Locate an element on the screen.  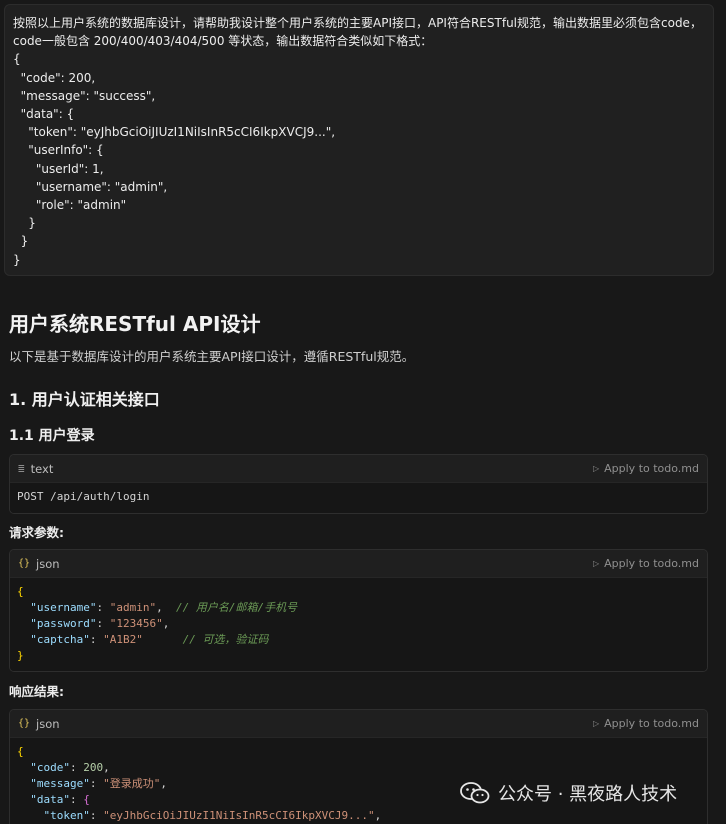
json-value: "A1B2" is located at coordinates (123, 639).